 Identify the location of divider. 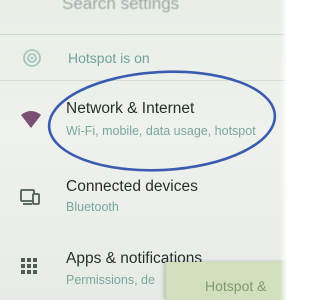
(143, 34).